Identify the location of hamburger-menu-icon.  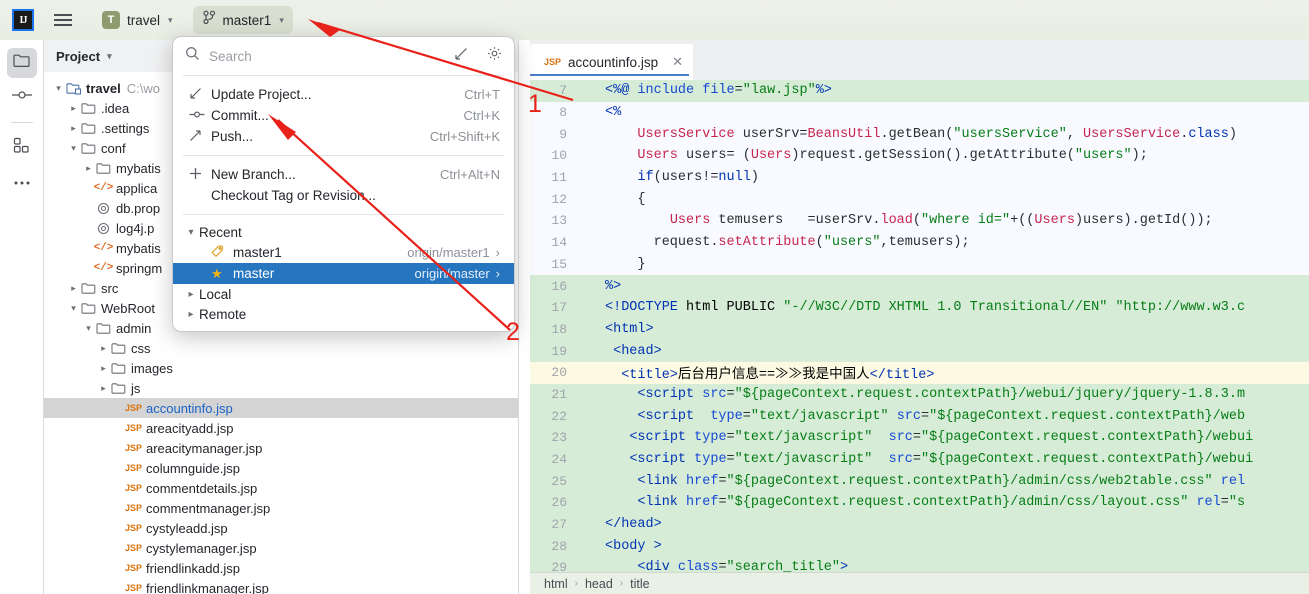
(63, 20).